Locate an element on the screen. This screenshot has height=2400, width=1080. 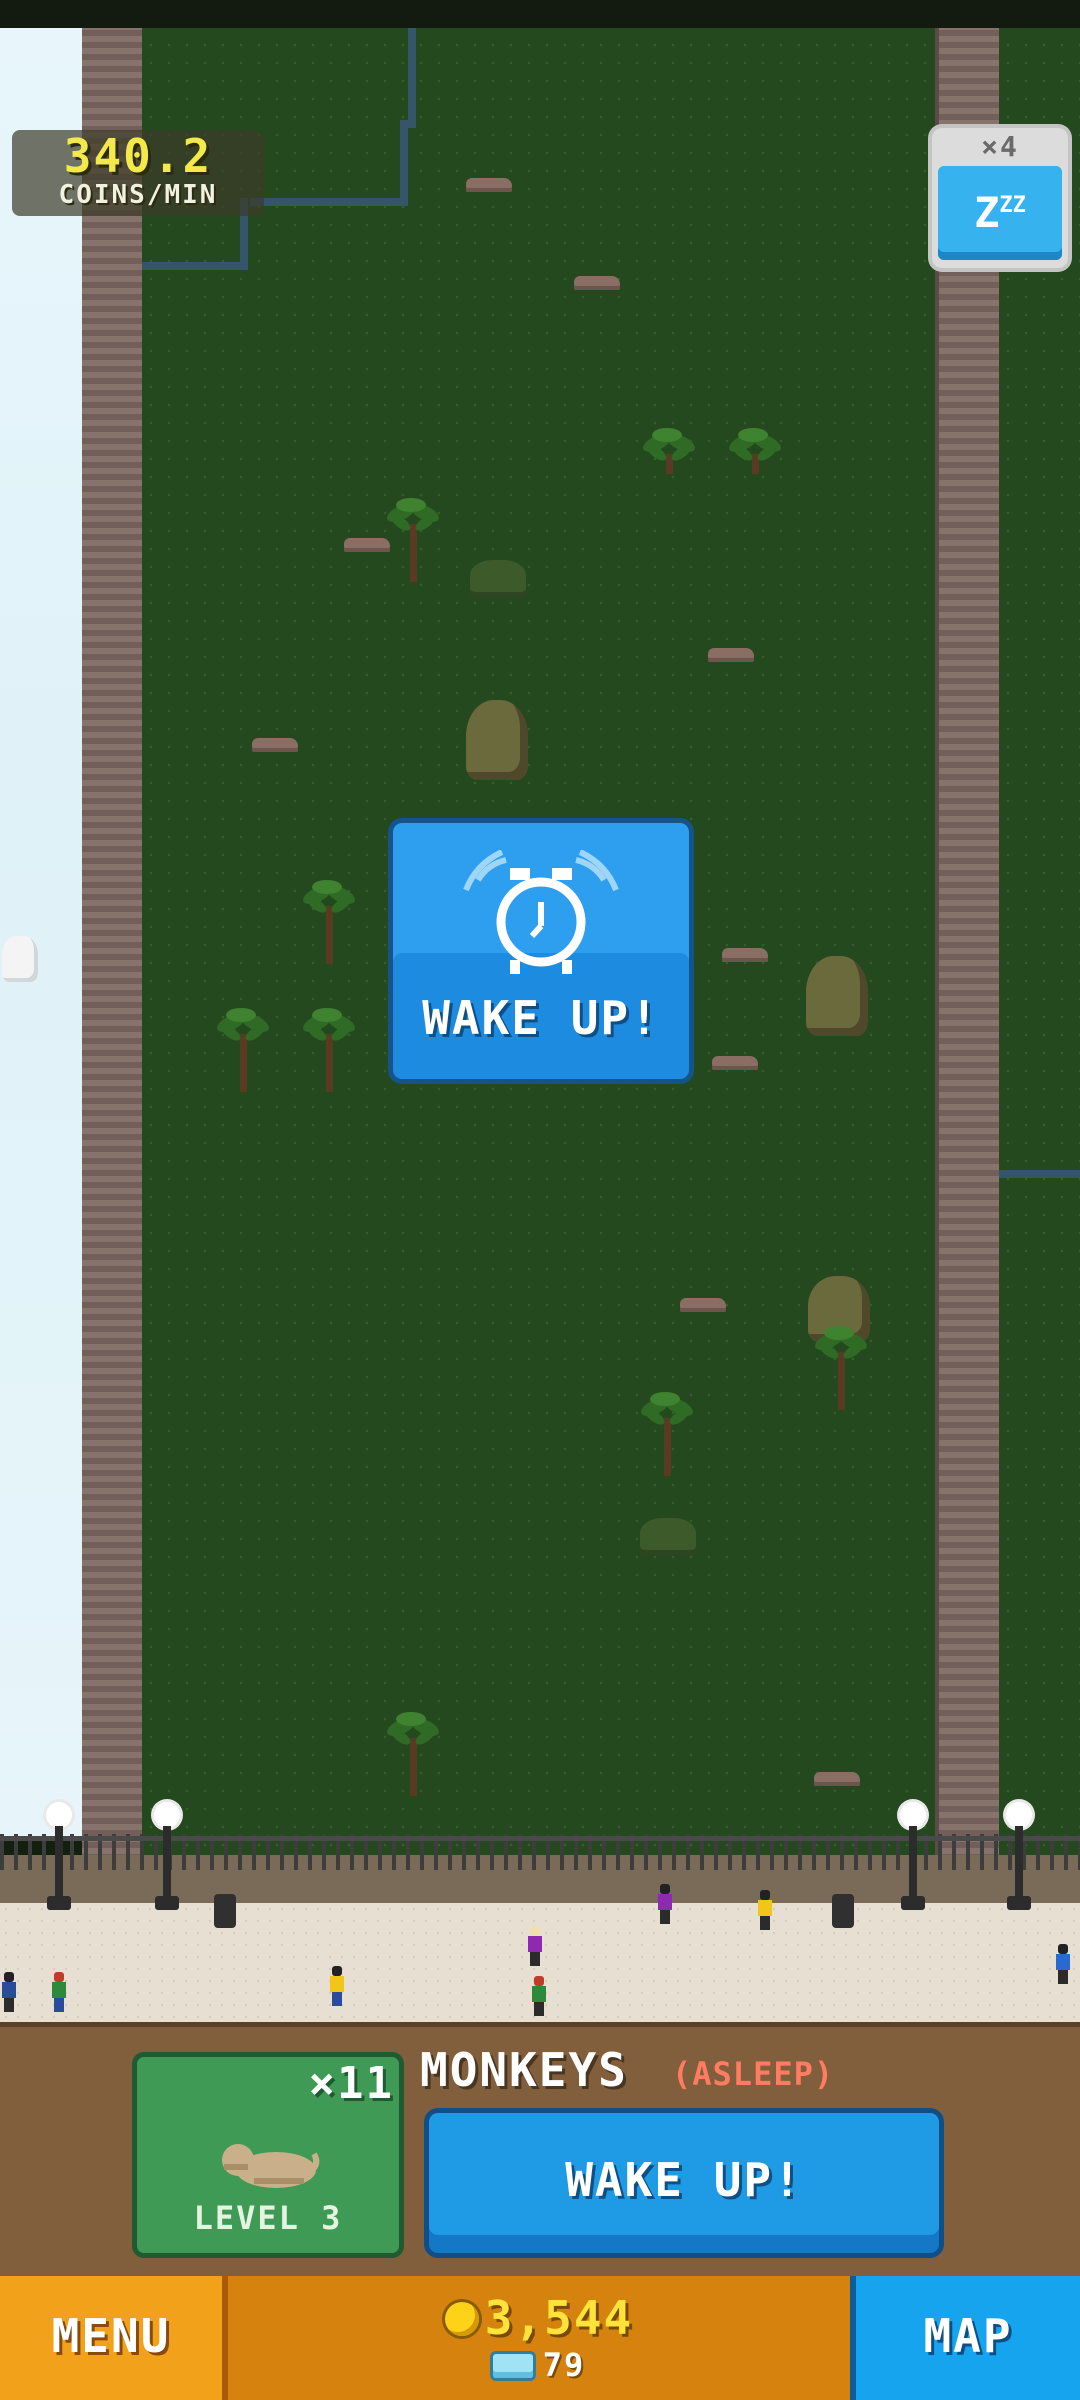
exhibit-name: MONKEYS is located at coordinates (524, 2070).